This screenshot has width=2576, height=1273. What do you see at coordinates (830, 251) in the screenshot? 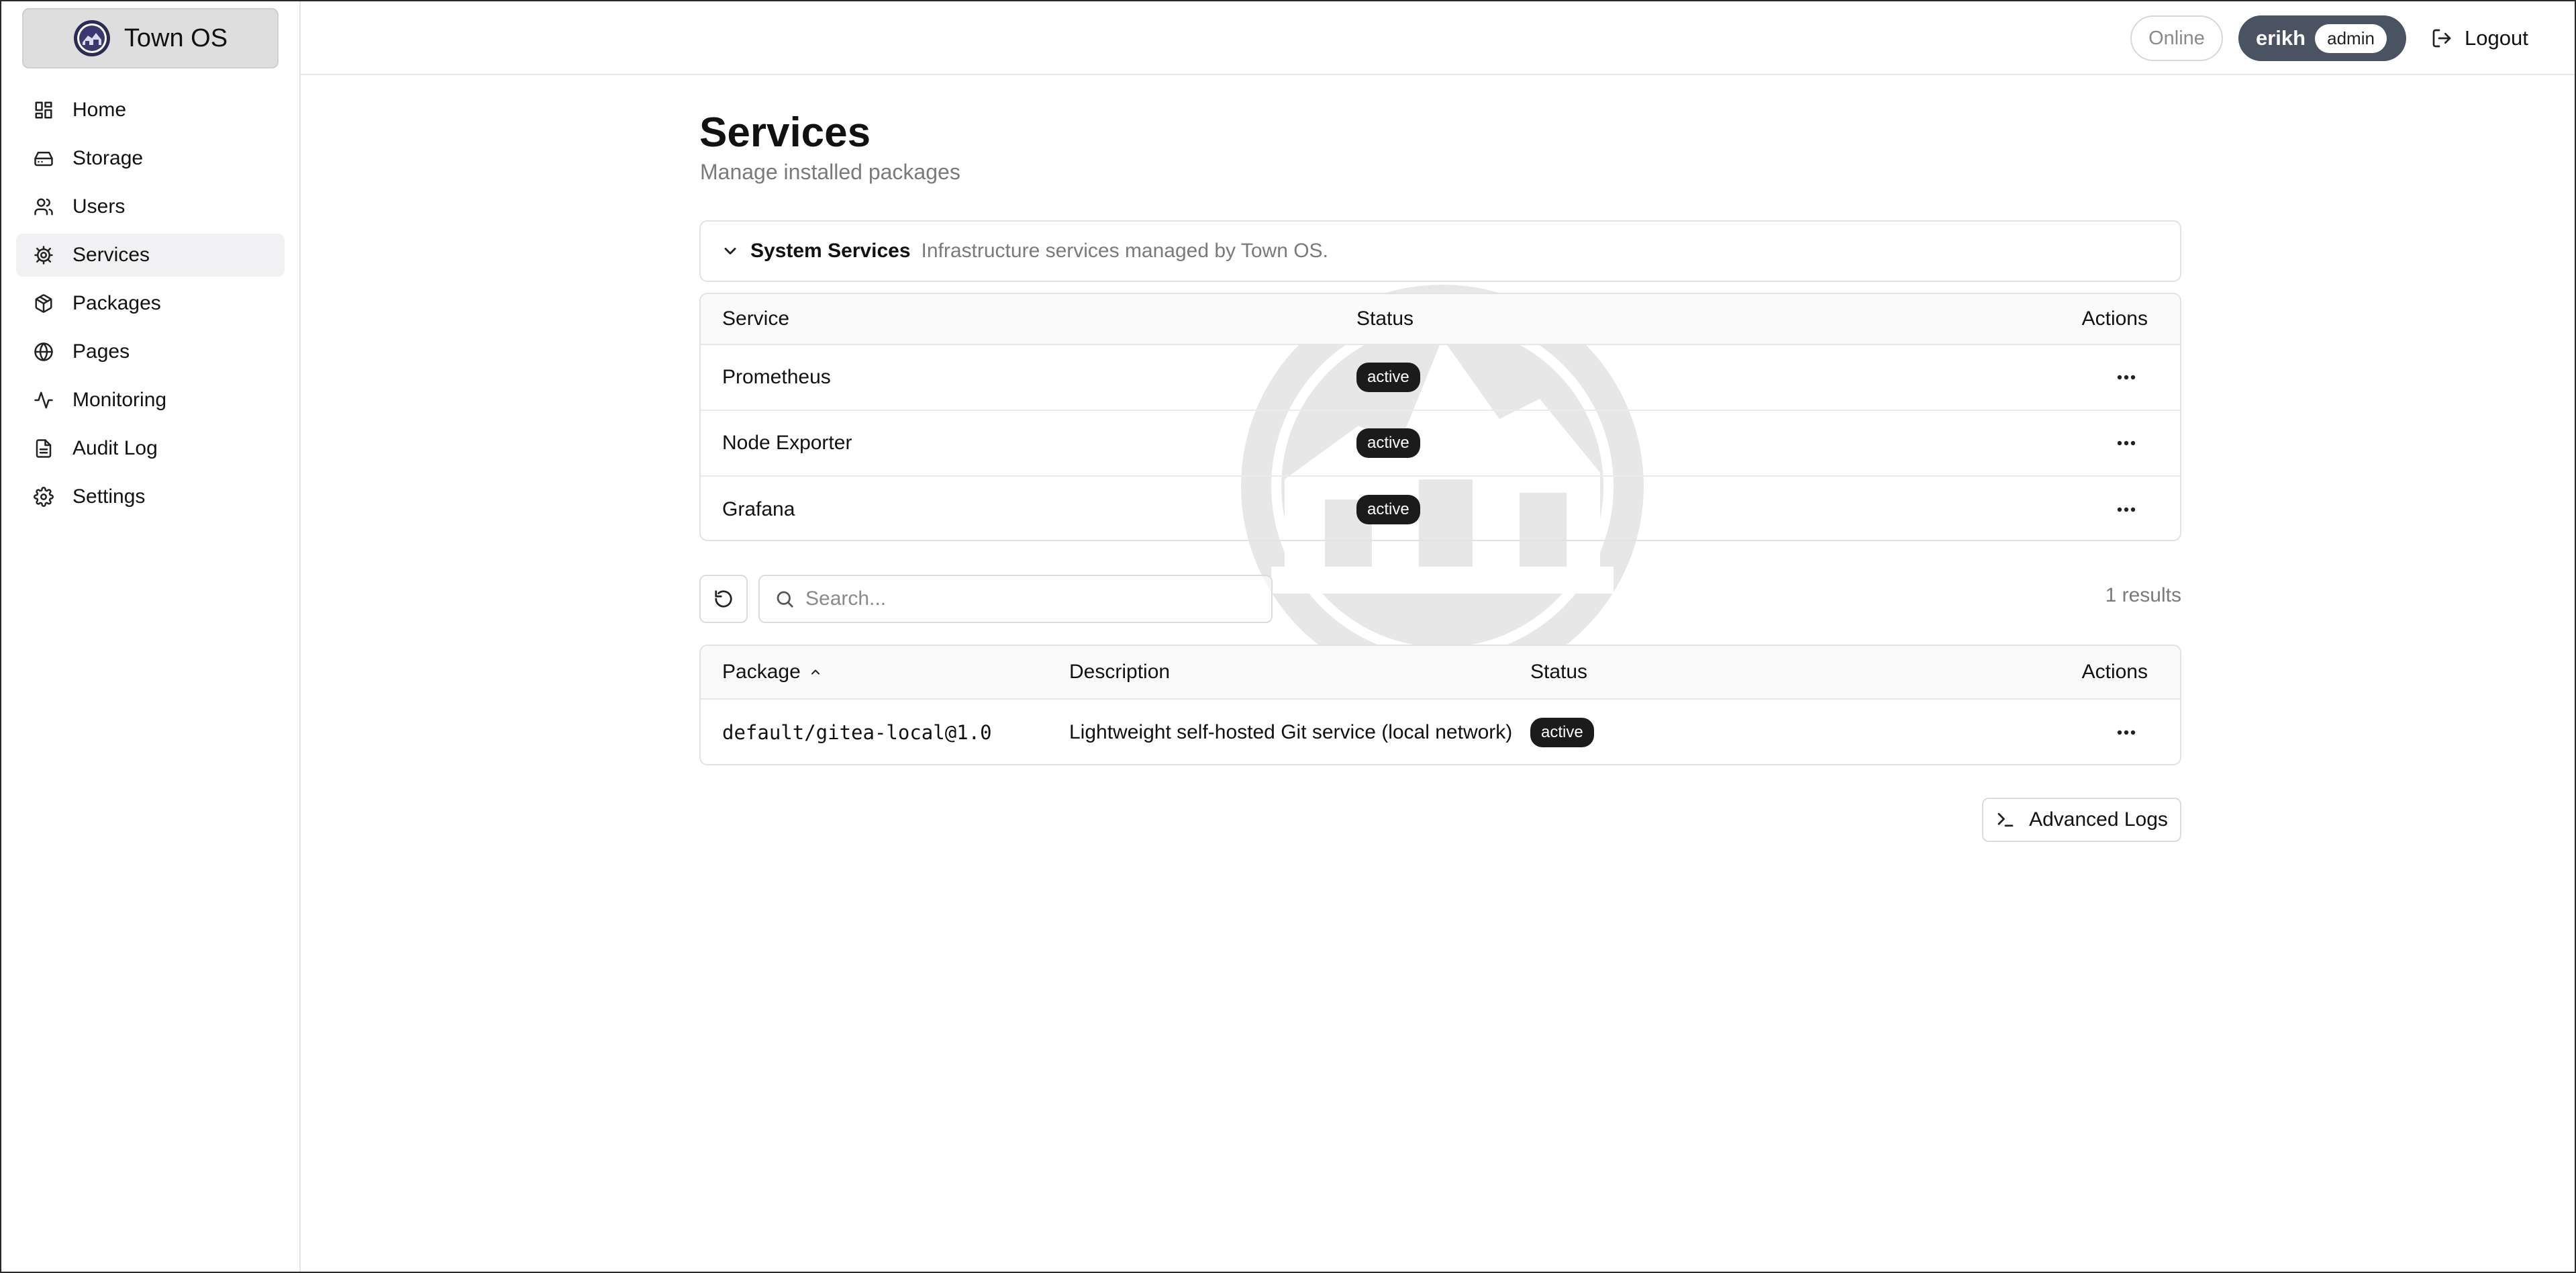
I see `system-services-title: System Services` at bounding box center [830, 251].